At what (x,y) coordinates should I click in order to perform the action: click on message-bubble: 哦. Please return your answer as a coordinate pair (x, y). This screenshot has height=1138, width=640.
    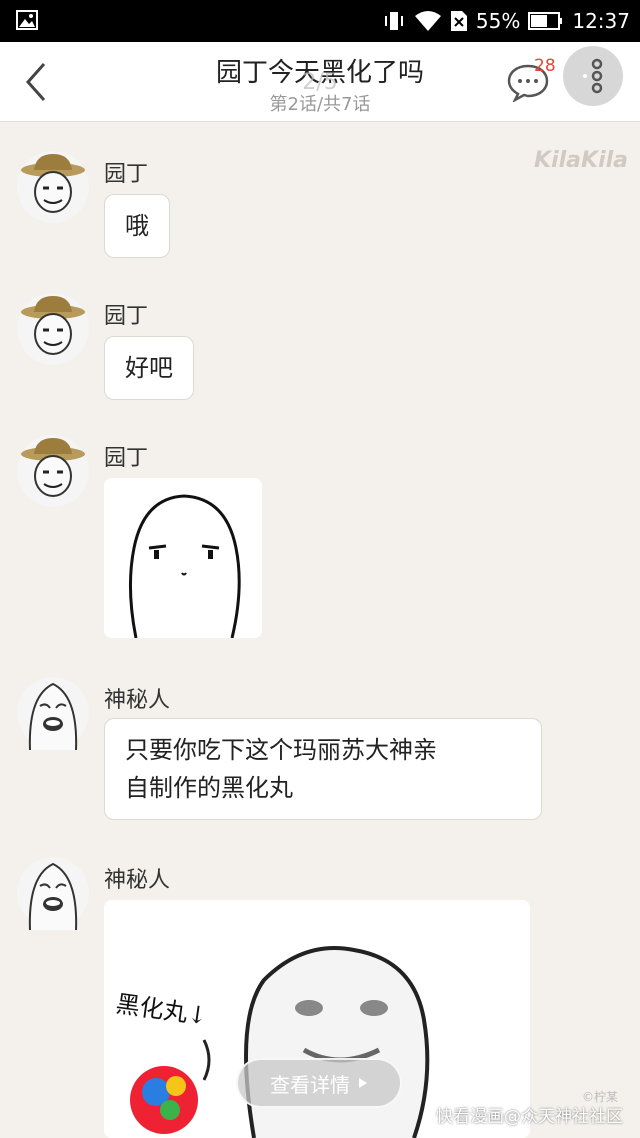
    Looking at the image, I should click on (137, 226).